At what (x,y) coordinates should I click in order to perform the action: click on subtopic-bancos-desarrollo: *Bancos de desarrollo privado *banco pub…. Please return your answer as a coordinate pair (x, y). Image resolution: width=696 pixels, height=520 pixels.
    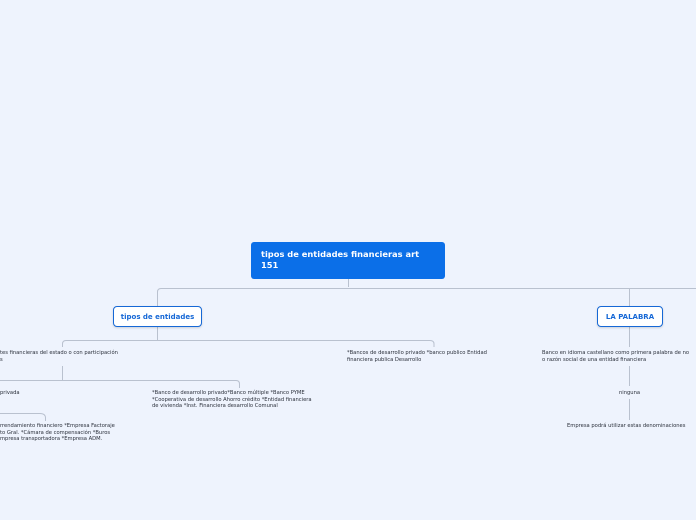
    Looking at the image, I should click on (432, 356).